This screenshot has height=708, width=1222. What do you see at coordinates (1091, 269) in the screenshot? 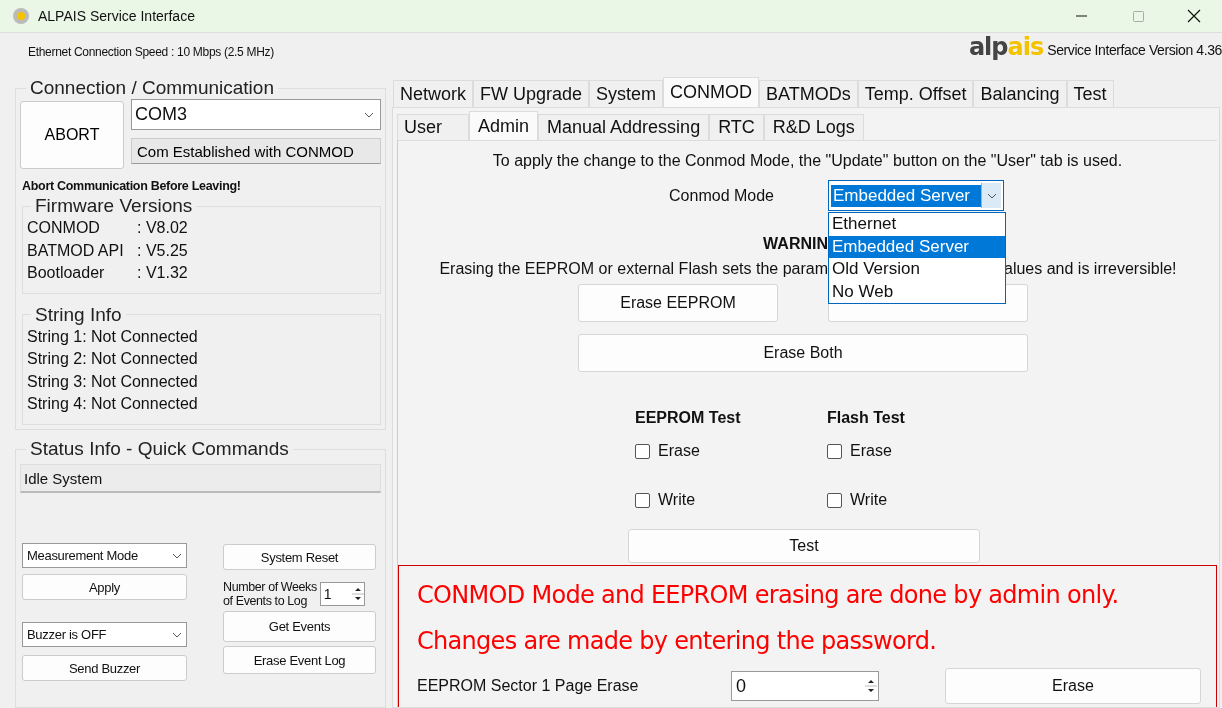
I see `warning-text: alues and is irreversible!` at bounding box center [1091, 269].